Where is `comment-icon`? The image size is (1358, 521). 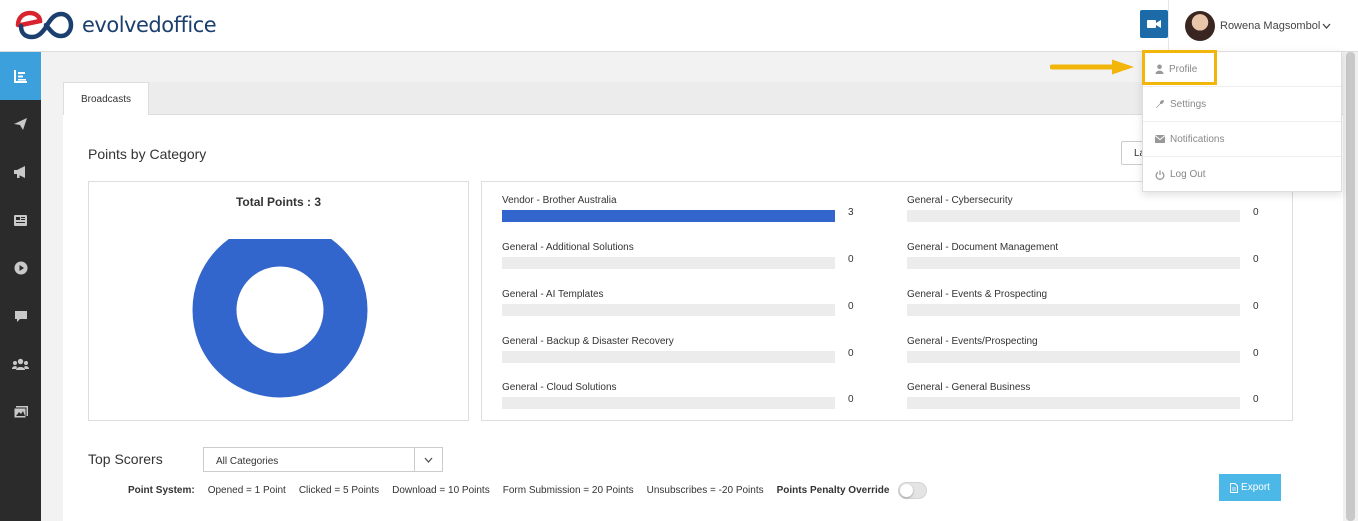 comment-icon is located at coordinates (20, 316).